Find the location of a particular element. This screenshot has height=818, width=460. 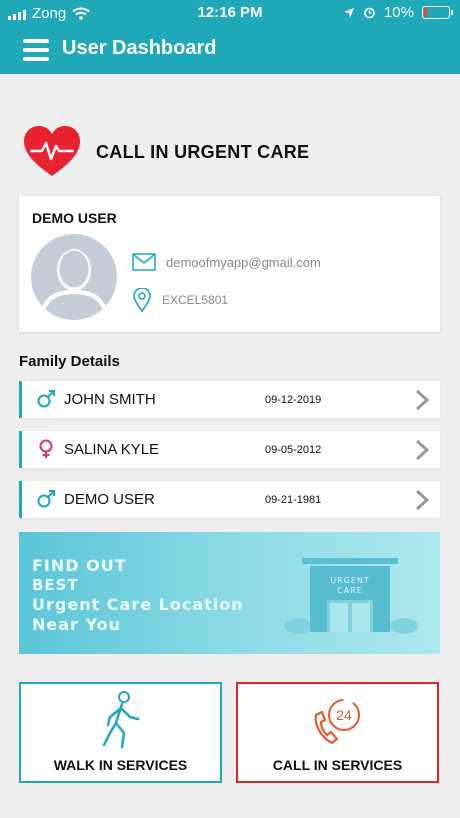

location-row: EXCEL5801 is located at coordinates (180, 300).